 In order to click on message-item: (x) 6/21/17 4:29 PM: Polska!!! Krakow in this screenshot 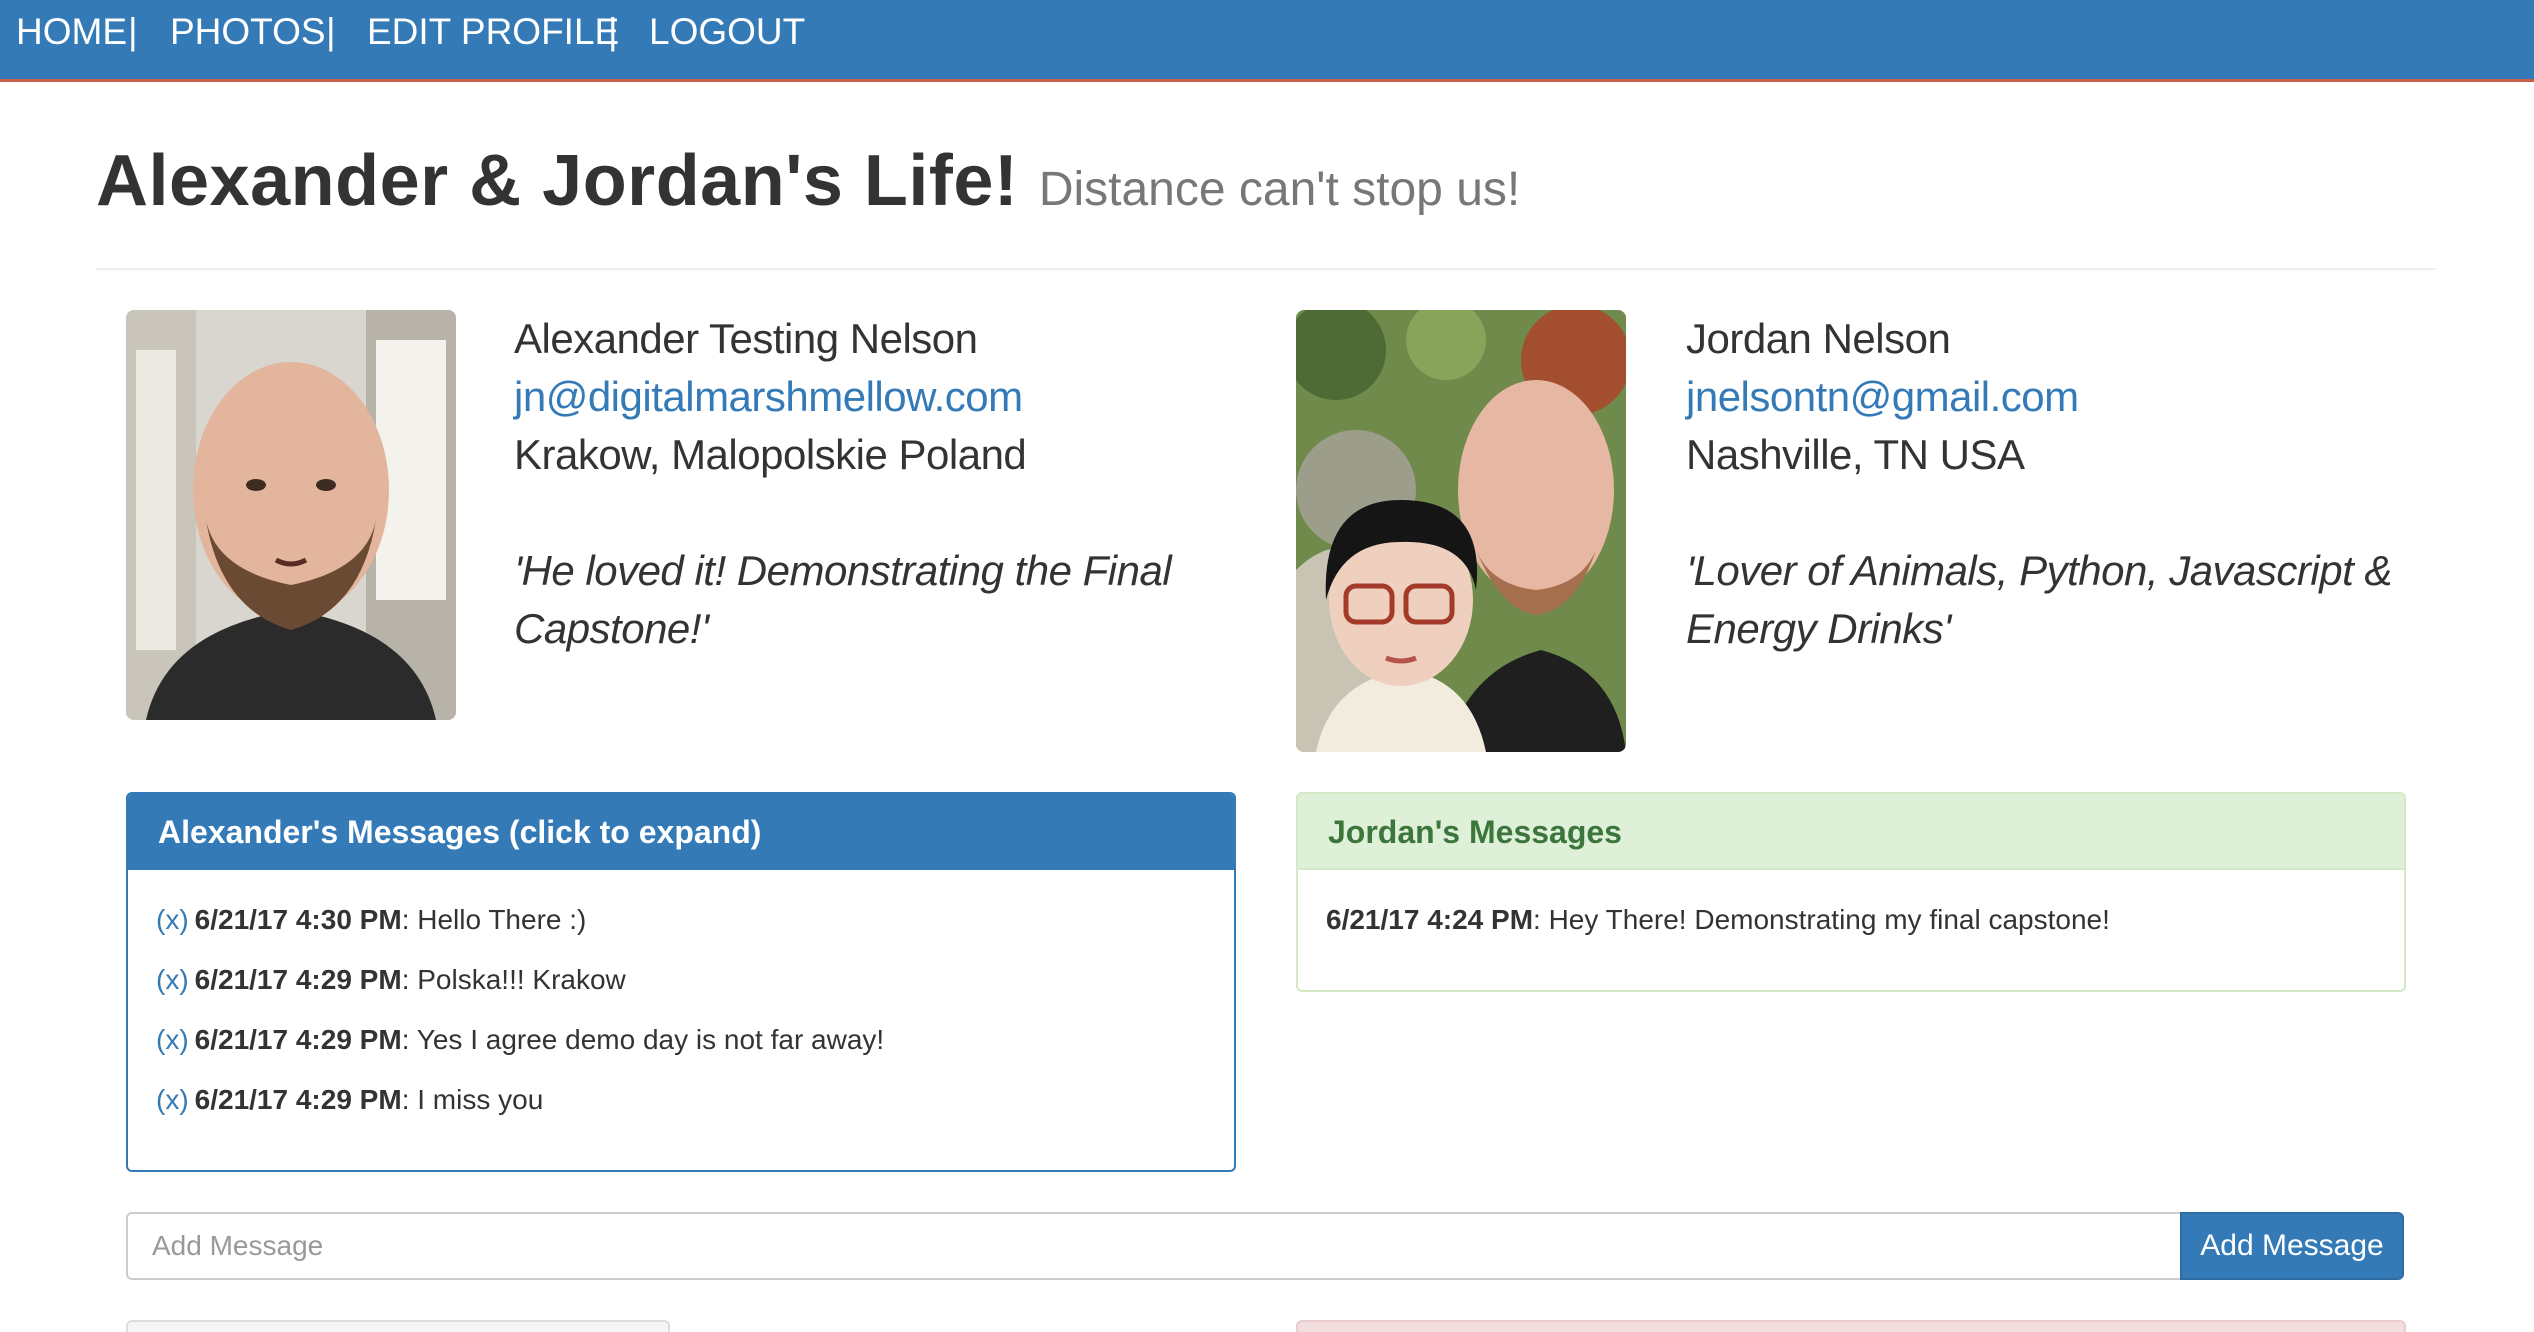, I will do `click(681, 980)`.